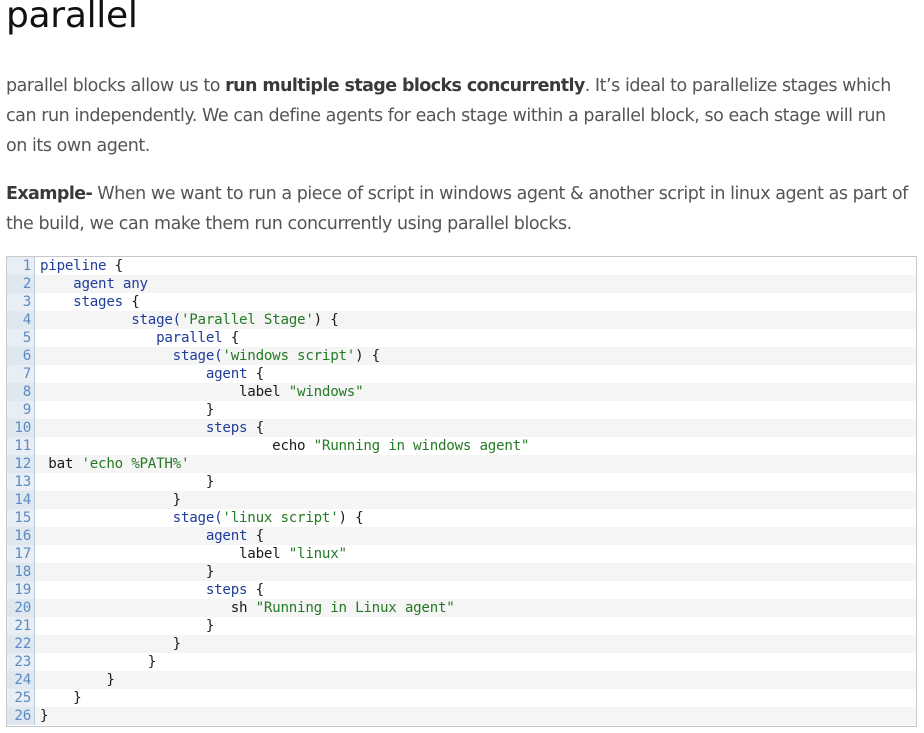 This screenshot has height=733, width=924. What do you see at coordinates (461, 536) in the screenshot?
I see `code-line: 16 agent {` at bounding box center [461, 536].